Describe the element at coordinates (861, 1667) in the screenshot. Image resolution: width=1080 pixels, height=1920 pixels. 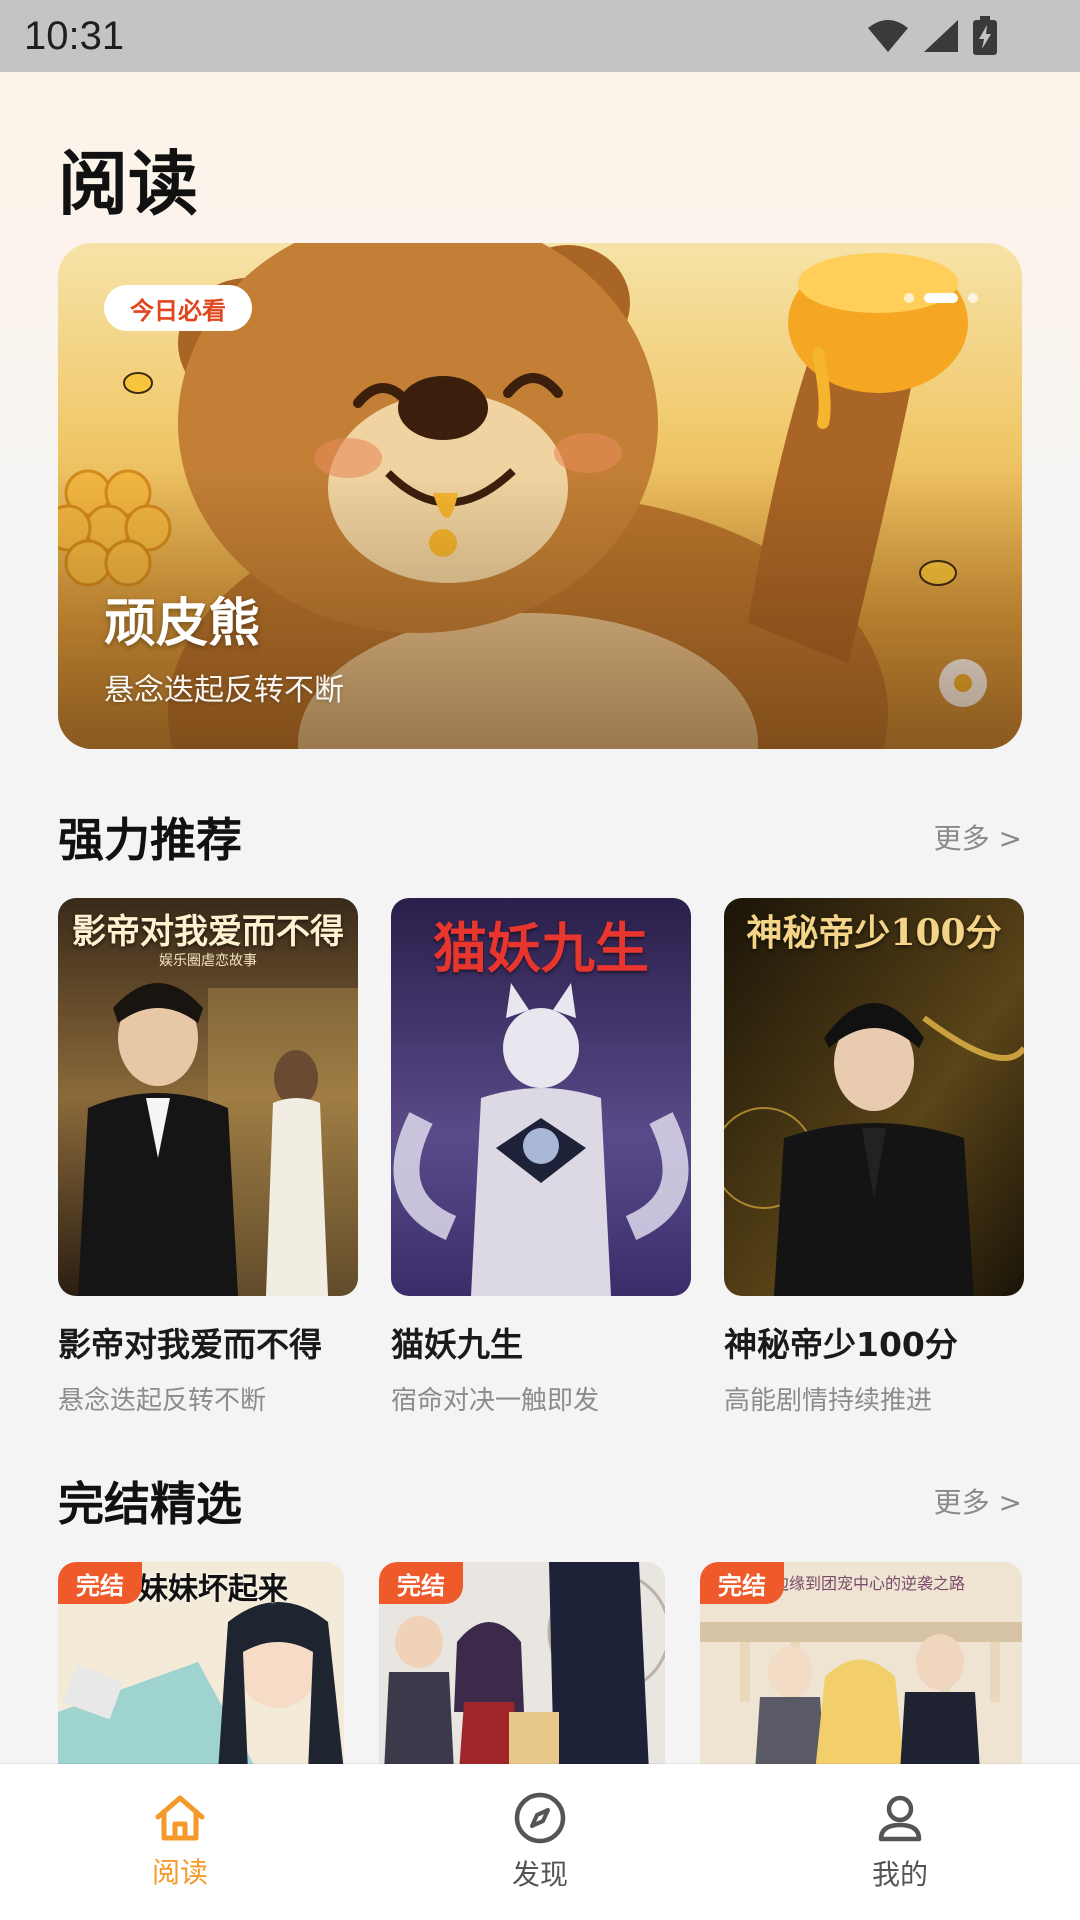
I see `finished-book-card: 从边缘到团宠中心的逆袭之路 完结` at that location.